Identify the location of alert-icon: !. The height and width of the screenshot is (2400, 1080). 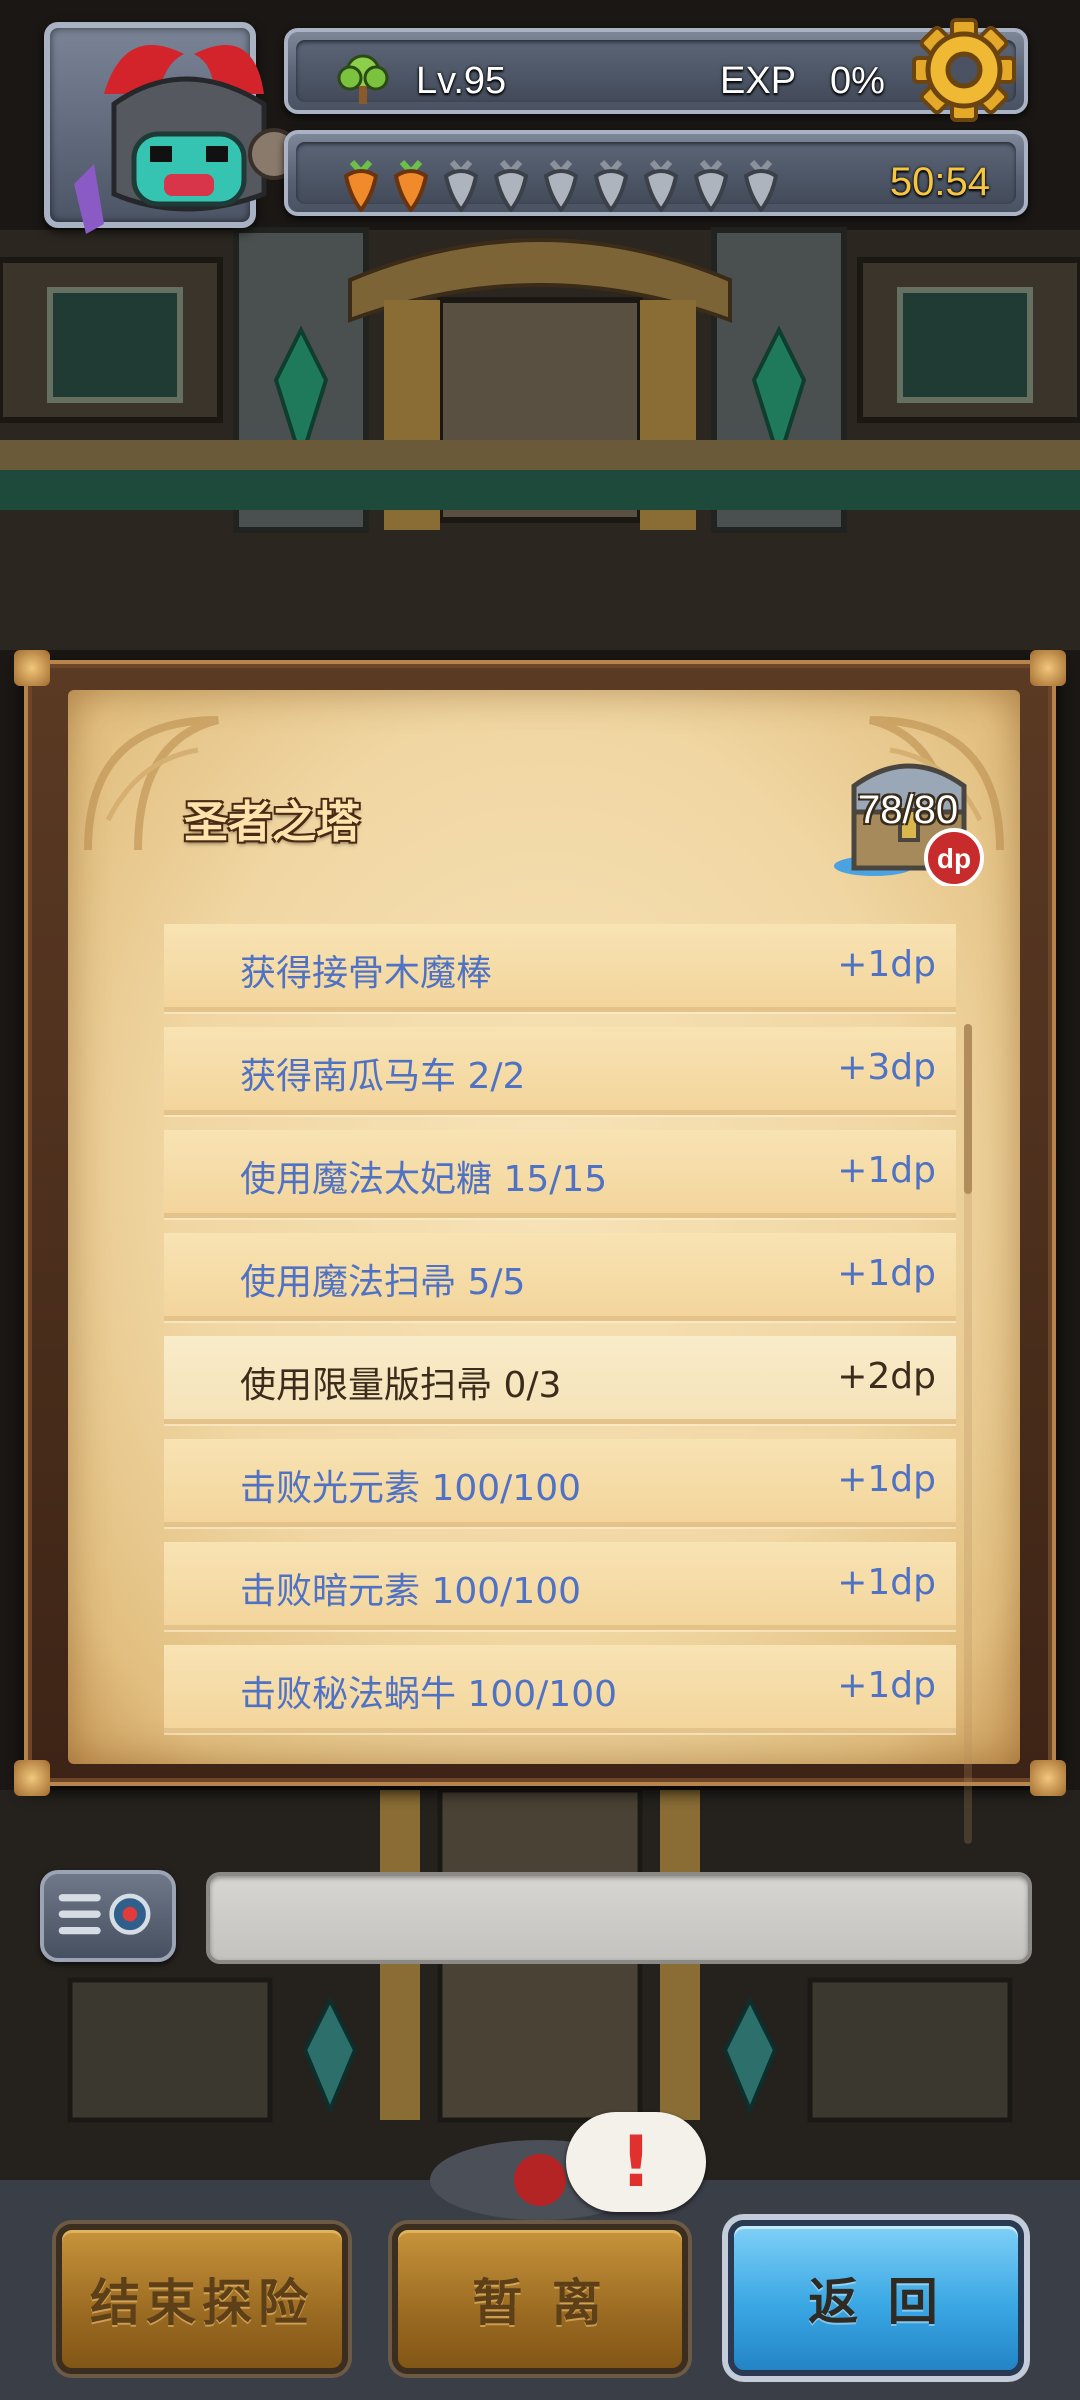
(636, 2162).